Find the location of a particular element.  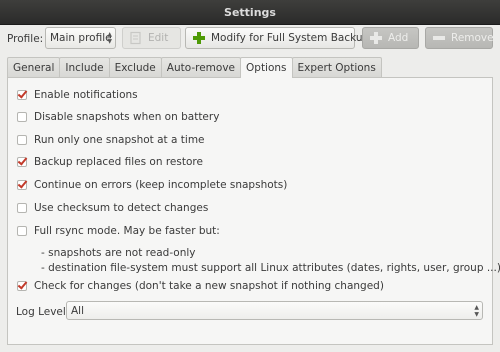

tab-expert-options: Expert Options is located at coordinates (336, 67).